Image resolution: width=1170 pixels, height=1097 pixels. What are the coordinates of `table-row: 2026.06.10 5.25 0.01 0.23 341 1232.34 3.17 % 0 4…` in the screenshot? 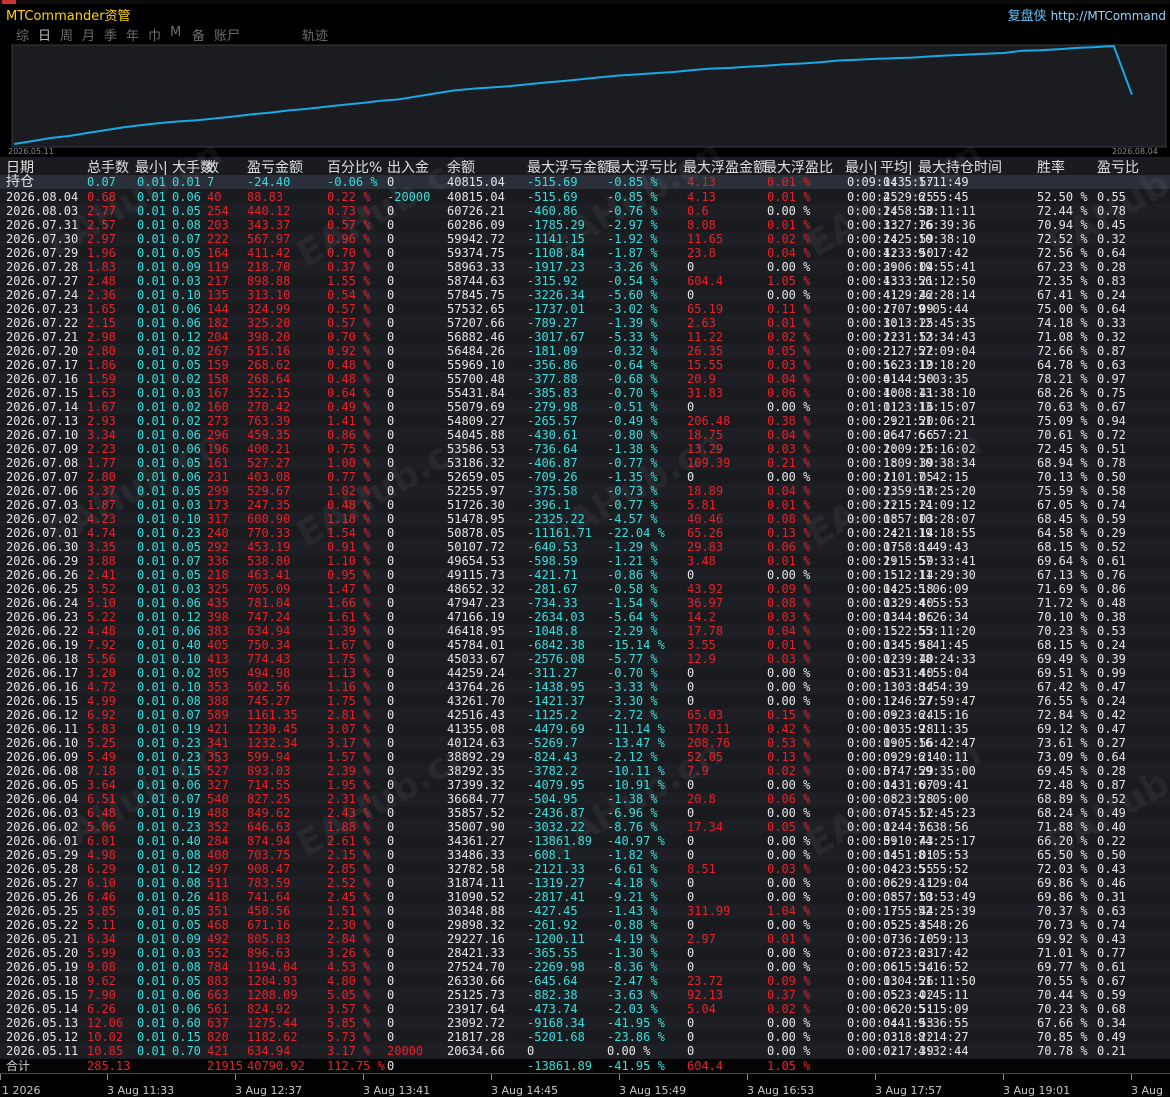 It's located at (585, 743).